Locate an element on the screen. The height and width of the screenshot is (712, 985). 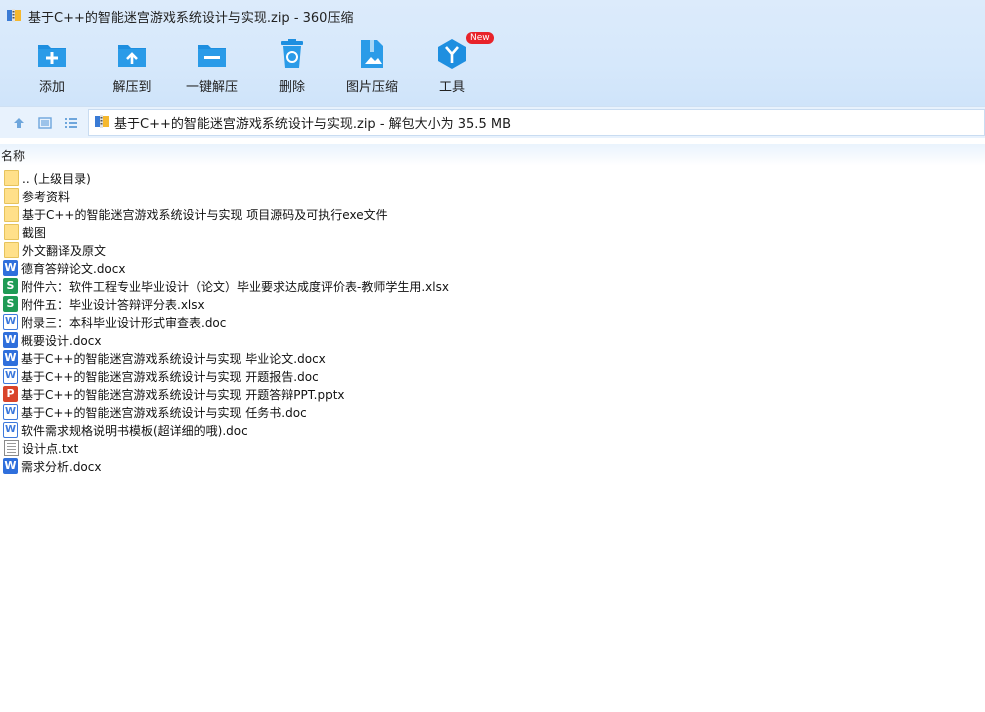
list-item: W 德育答辩论文.docx is located at coordinates (226, 268).